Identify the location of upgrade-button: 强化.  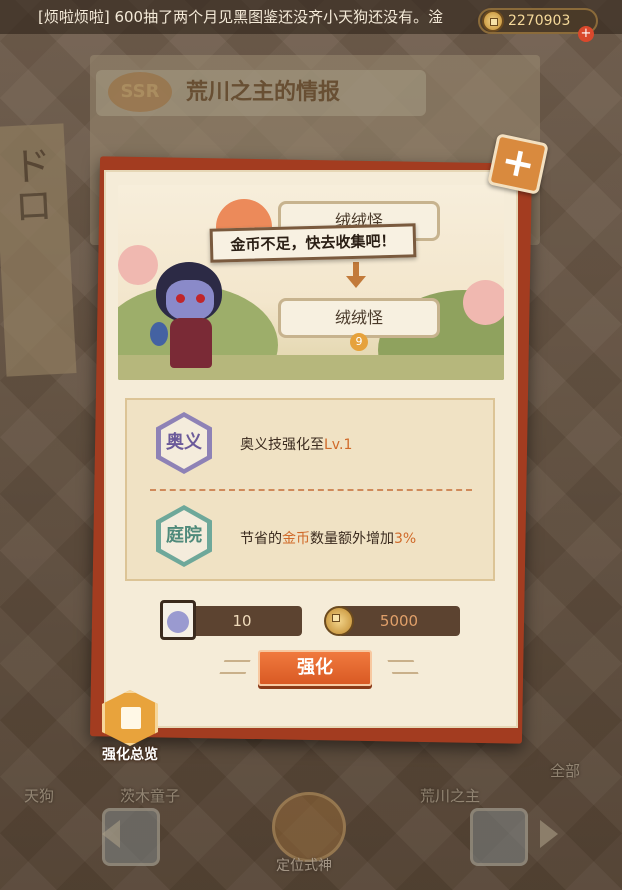
(315, 668).